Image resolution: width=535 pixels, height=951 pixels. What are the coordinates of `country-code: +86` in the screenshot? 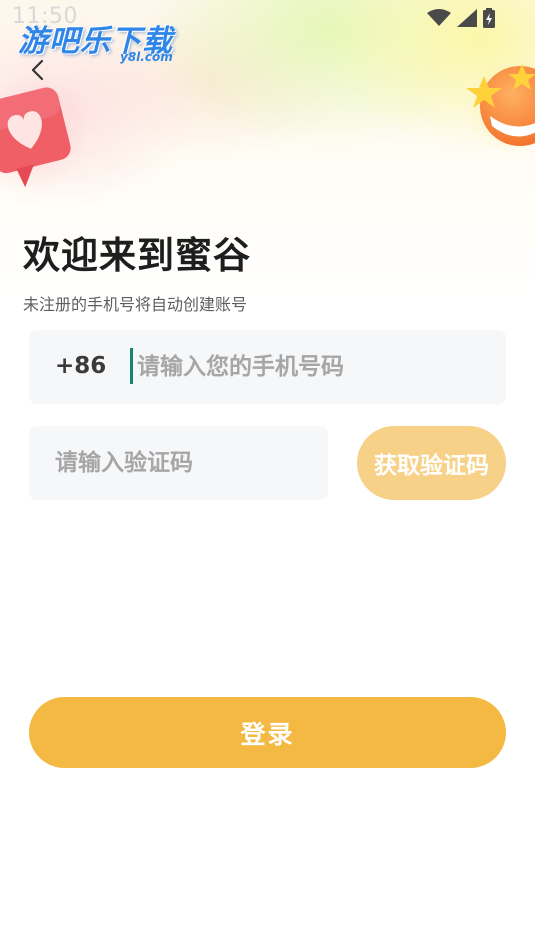 It's located at (80, 366).